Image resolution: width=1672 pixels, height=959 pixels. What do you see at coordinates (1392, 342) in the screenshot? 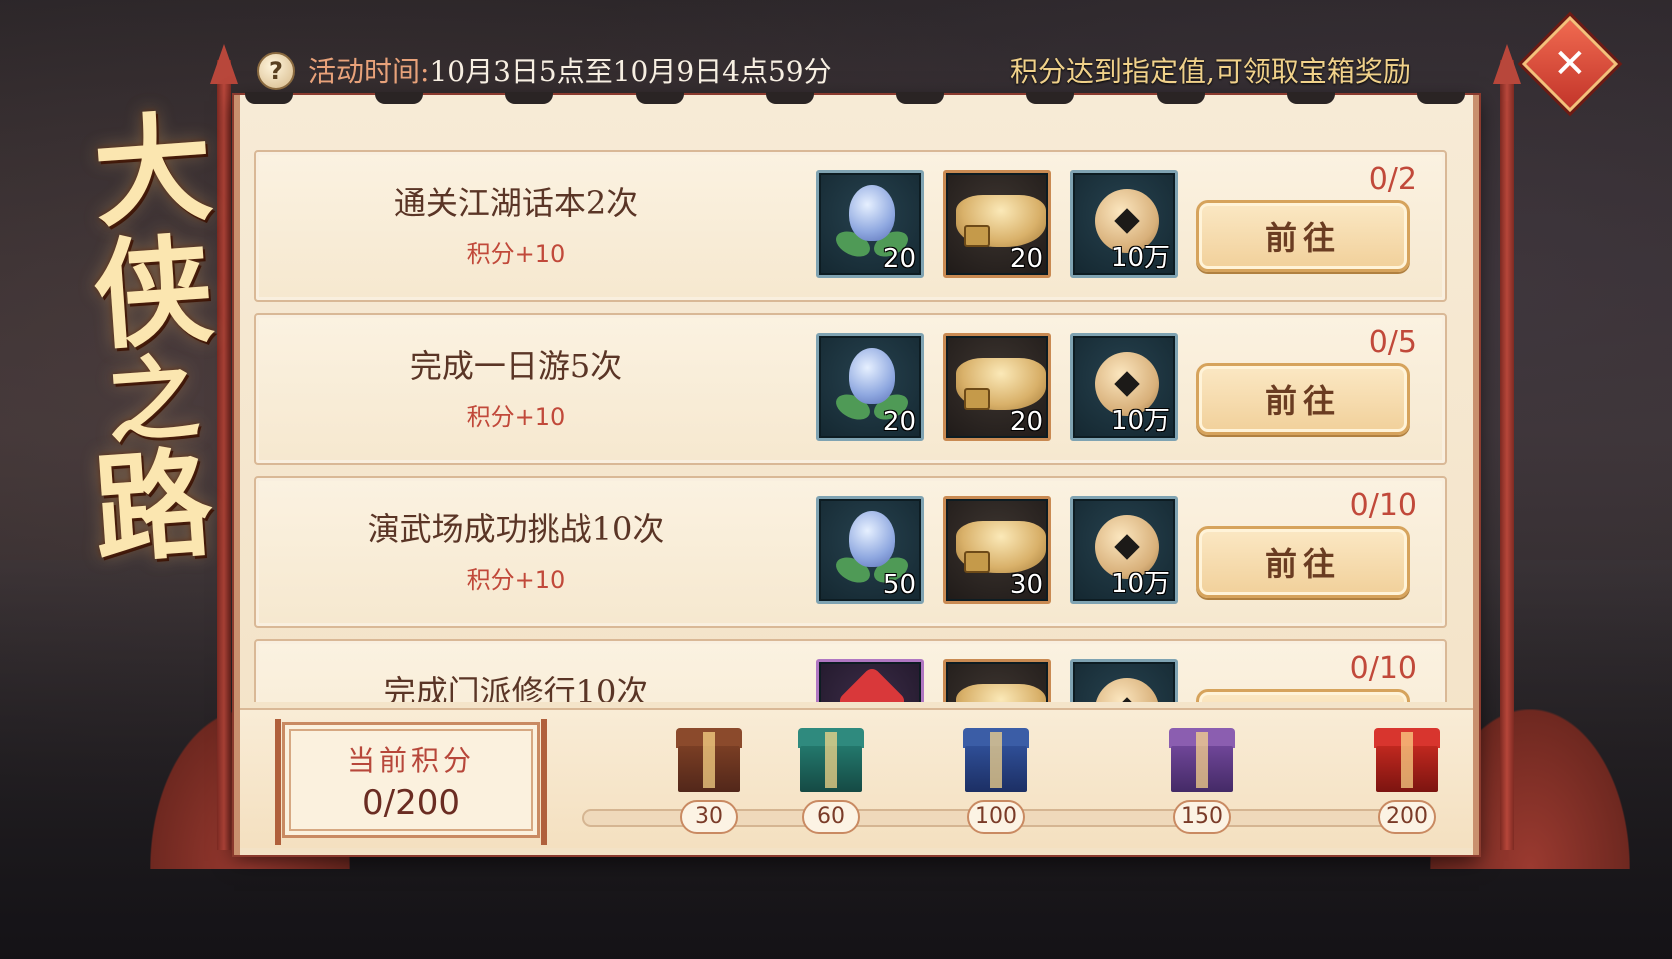
I see `task-progress: 0/5` at bounding box center [1392, 342].